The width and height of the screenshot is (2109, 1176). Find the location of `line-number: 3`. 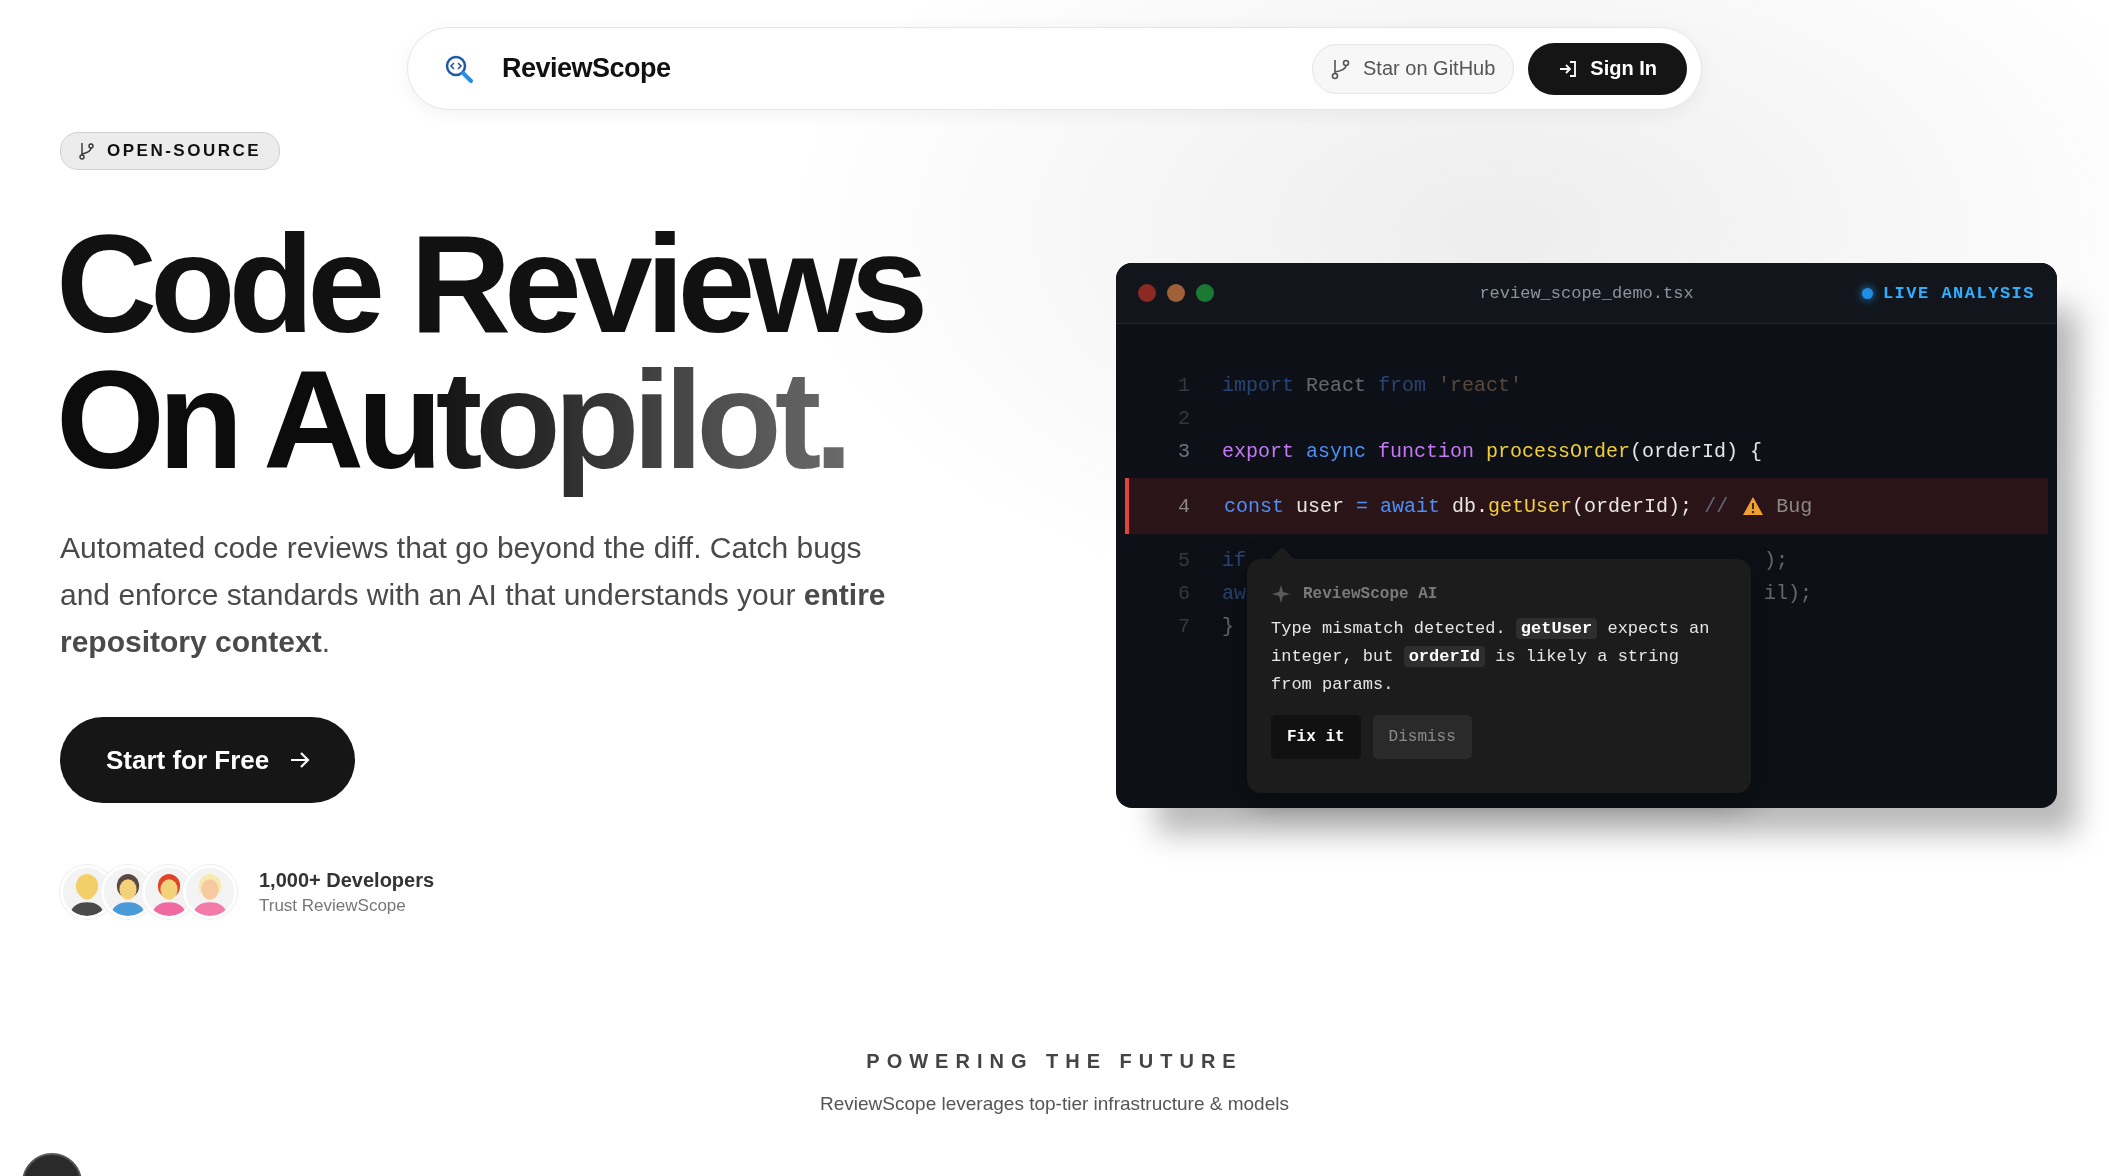

line-number: 3 is located at coordinates (1183, 451).